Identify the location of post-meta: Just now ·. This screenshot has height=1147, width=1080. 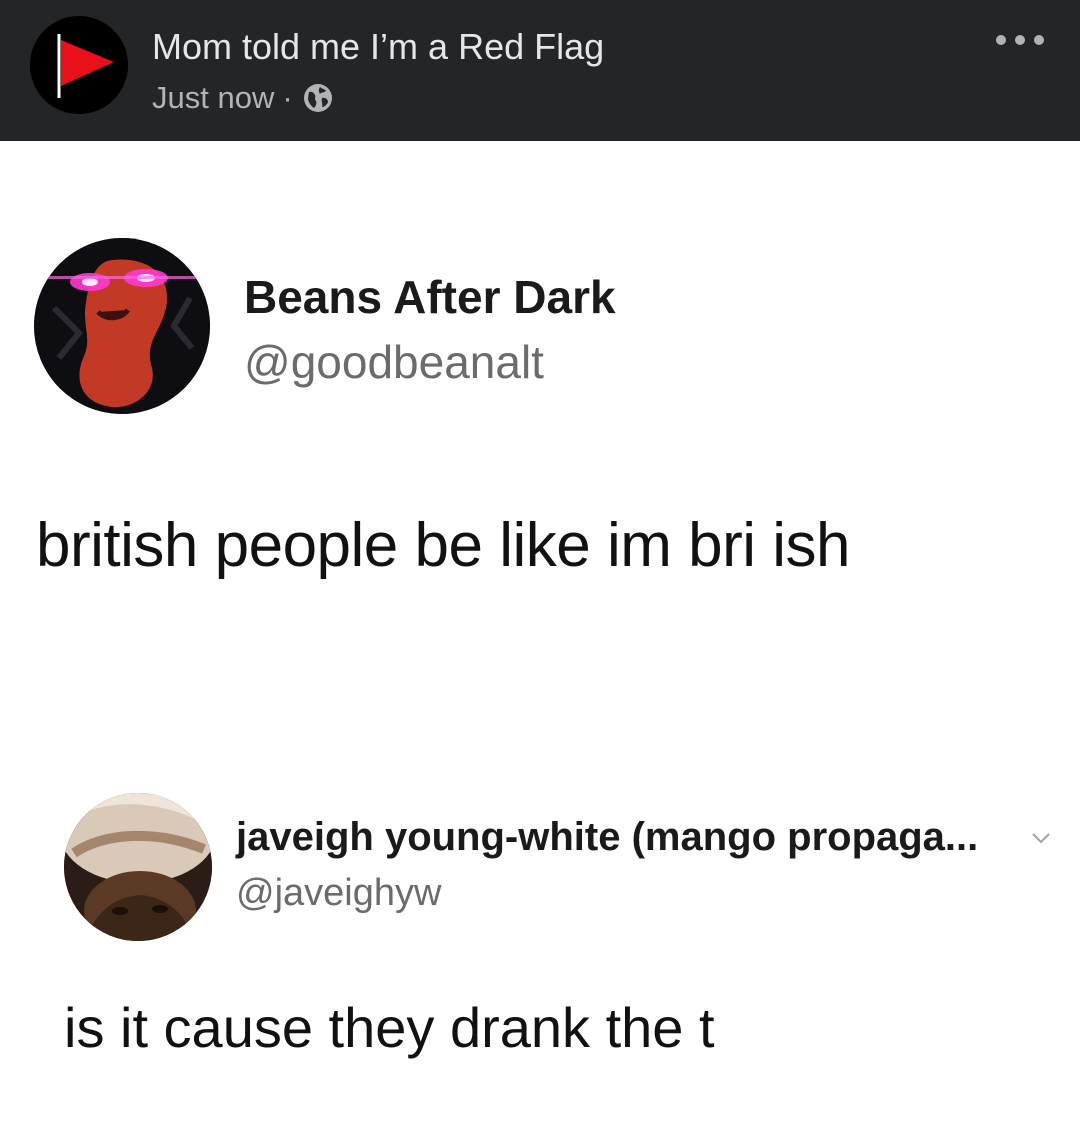
(242, 98).